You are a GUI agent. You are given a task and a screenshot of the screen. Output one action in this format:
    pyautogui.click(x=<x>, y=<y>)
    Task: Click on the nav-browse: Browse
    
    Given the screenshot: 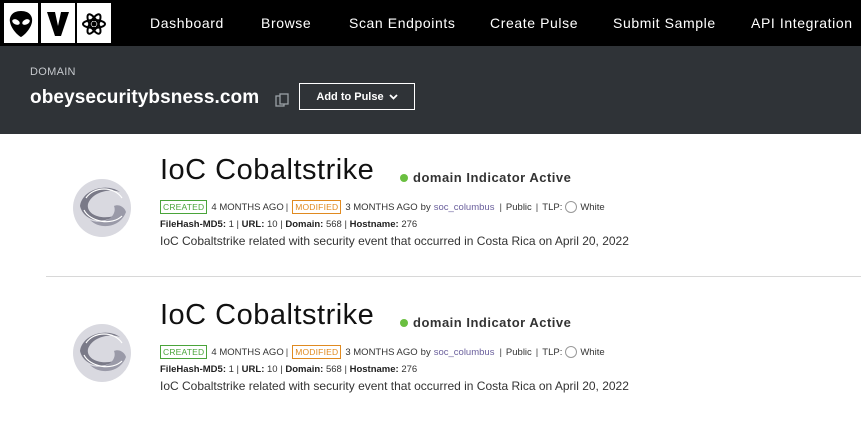 What is the action you would take?
    pyautogui.click(x=286, y=23)
    